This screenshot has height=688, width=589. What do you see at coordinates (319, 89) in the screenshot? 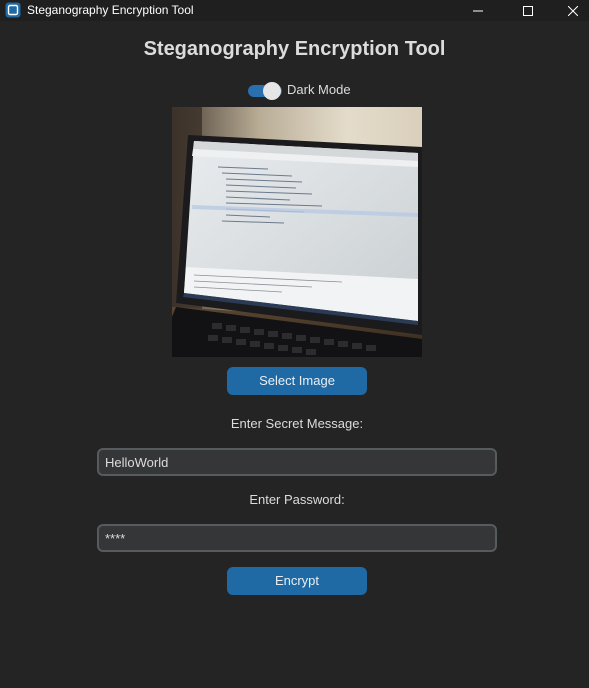
I see `dark-mode-label: Dark Mode` at bounding box center [319, 89].